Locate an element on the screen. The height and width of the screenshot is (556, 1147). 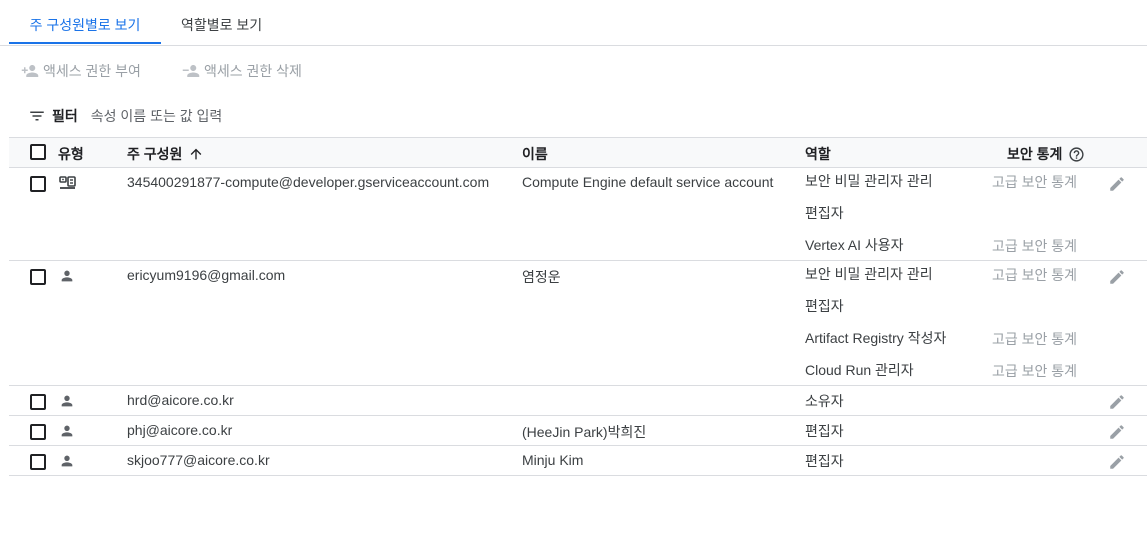
tab-view-by-principal: 주 구성원별로 보기 is located at coordinates (85, 22).